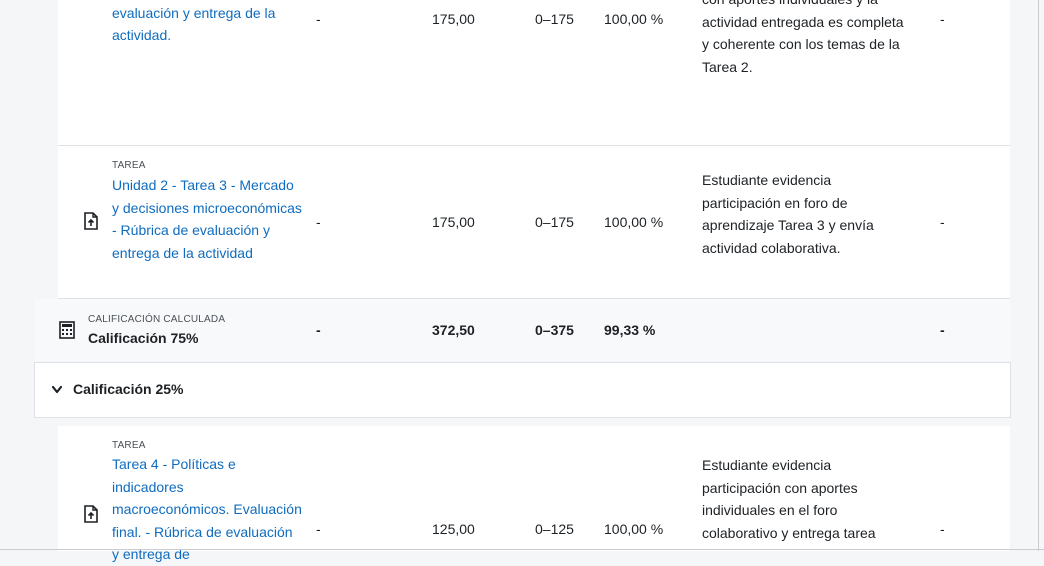  Describe the element at coordinates (67, 330) in the screenshot. I see `calculator-icon` at that location.